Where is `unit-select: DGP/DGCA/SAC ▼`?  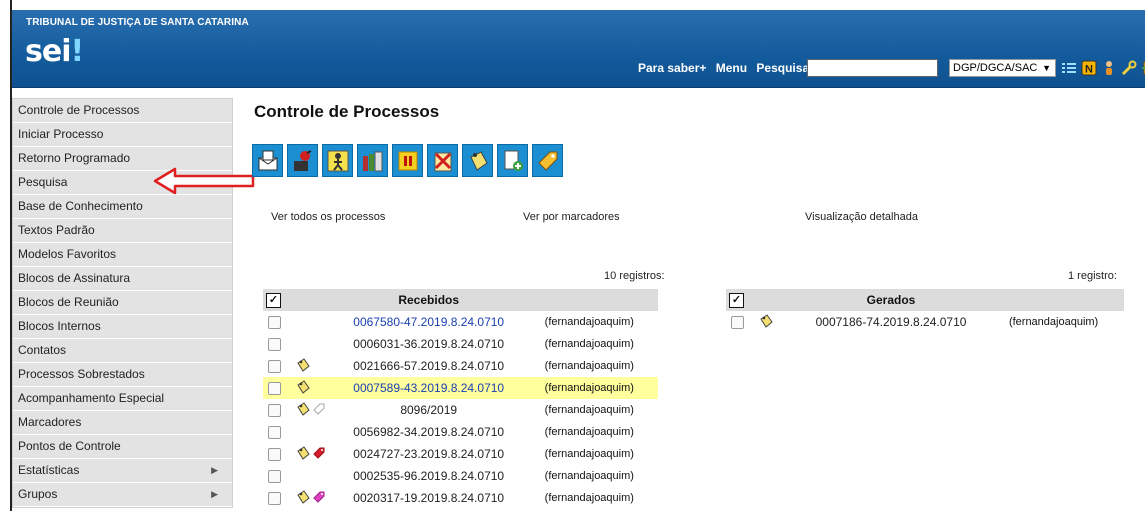
unit-select: DGP/DGCA/SAC ▼ is located at coordinates (1002, 68).